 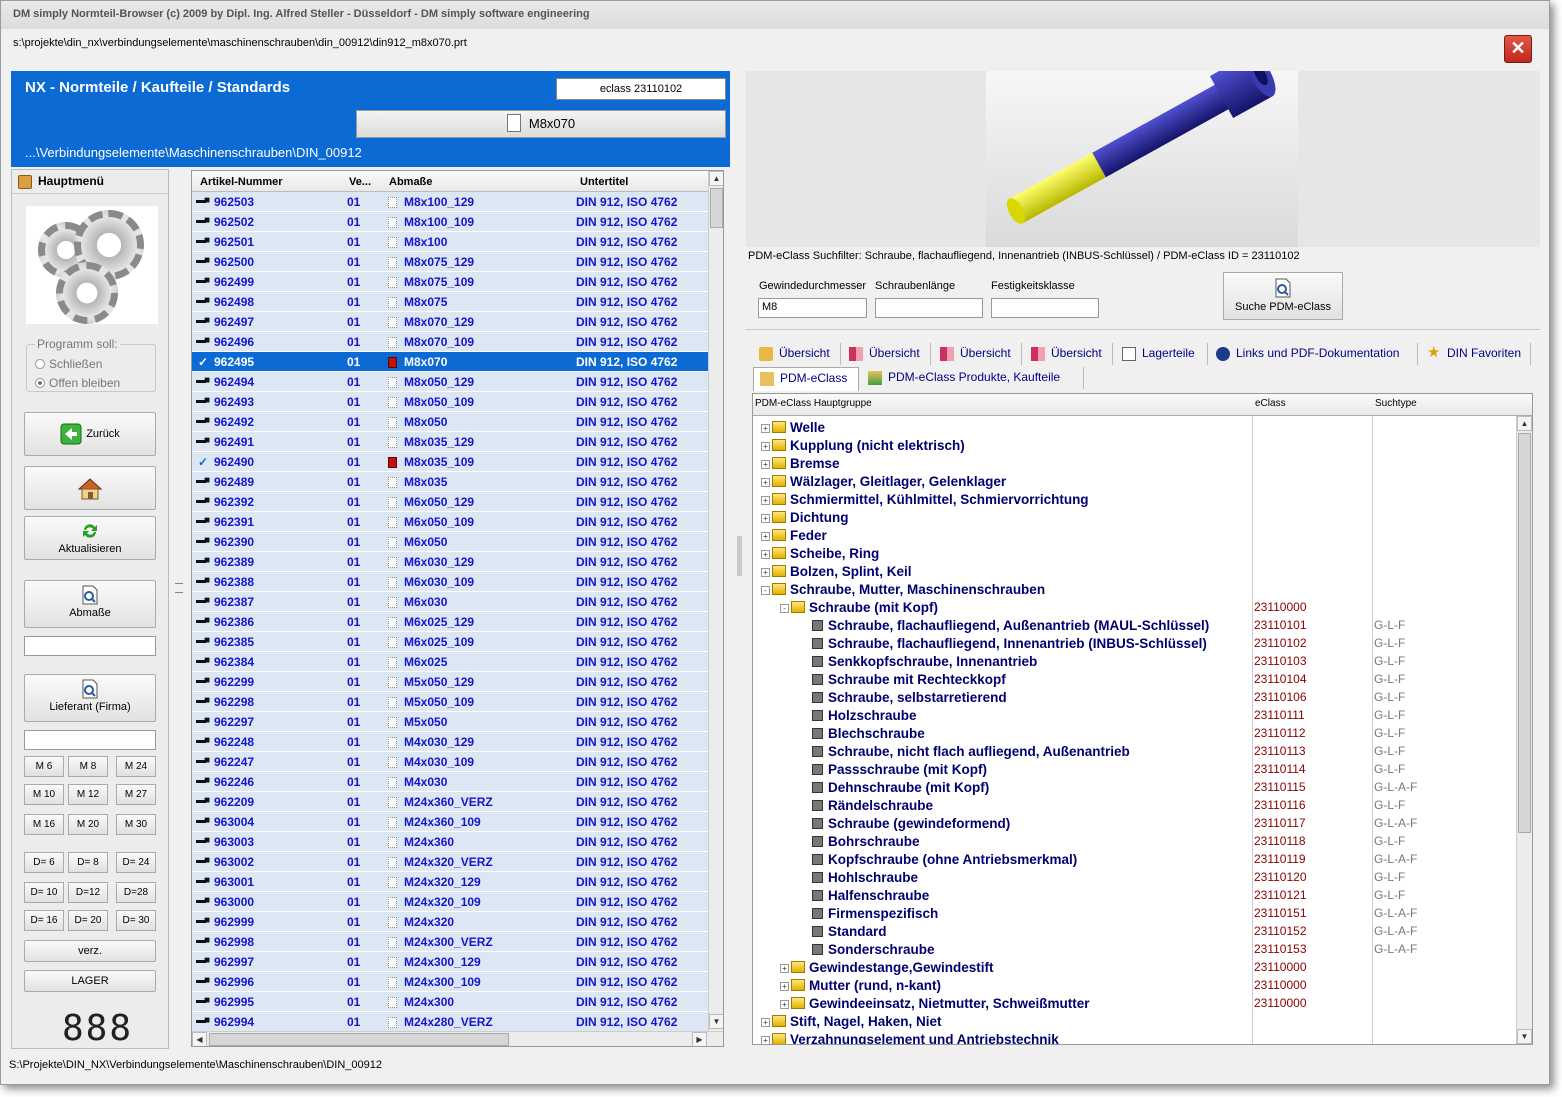 What do you see at coordinates (1133, 429) in the screenshot?
I see `tree-item: + Welle` at bounding box center [1133, 429].